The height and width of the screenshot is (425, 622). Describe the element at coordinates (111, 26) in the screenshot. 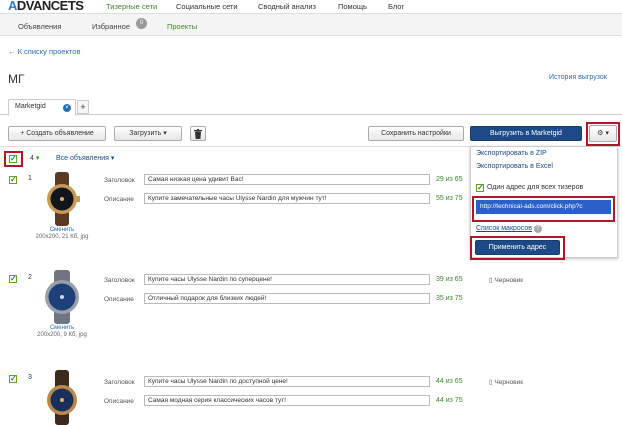

I see `subnav-favorites: Избранное` at that location.